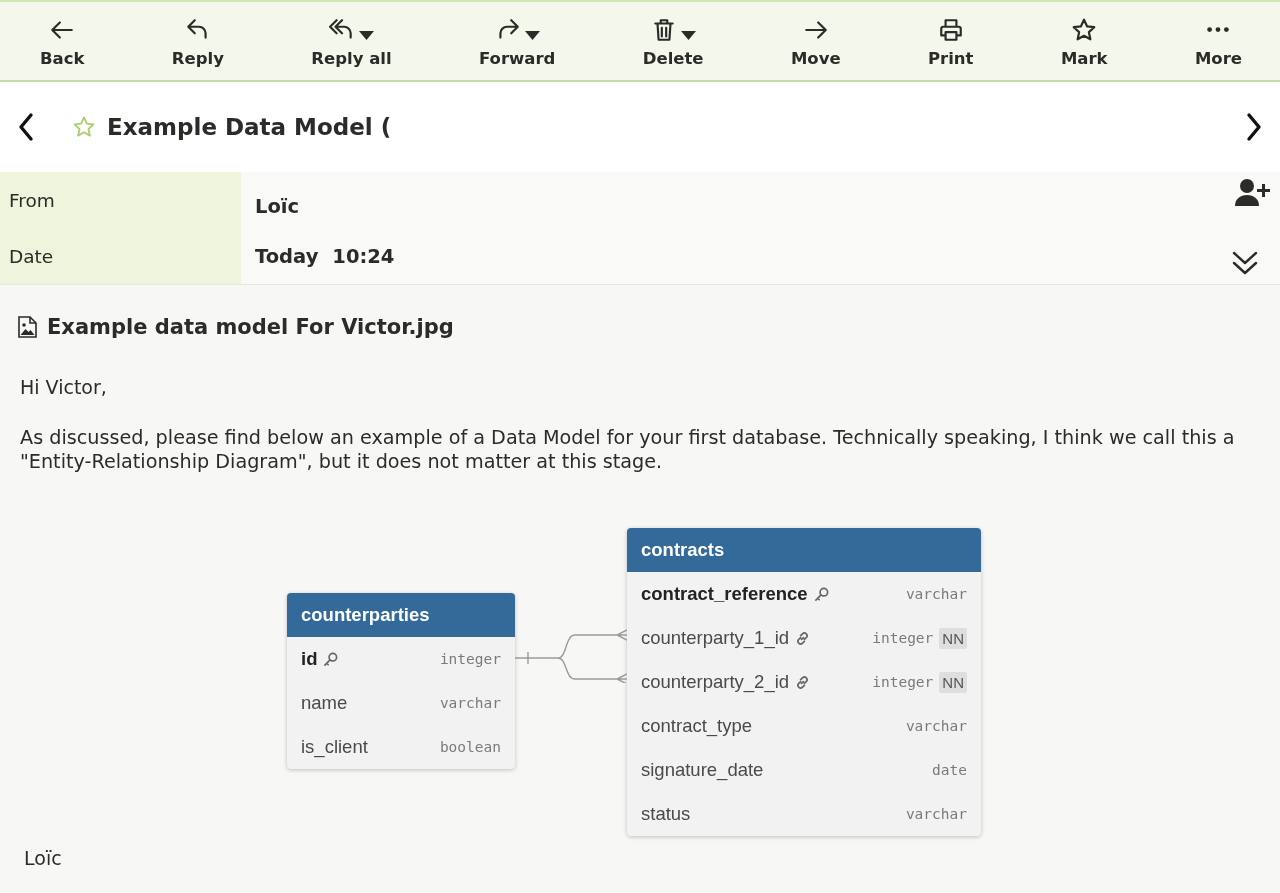 The height and width of the screenshot is (893, 1280). What do you see at coordinates (401, 615) in the screenshot?
I see `table-title: counterparties` at bounding box center [401, 615].